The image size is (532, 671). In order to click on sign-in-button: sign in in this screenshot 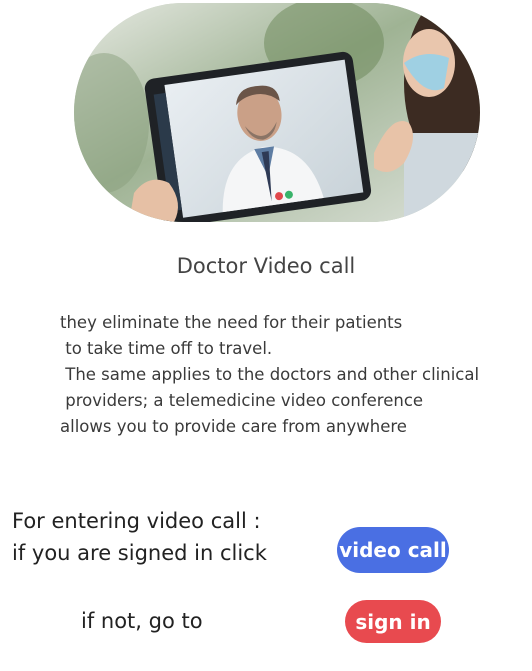, I will do `click(393, 621)`.